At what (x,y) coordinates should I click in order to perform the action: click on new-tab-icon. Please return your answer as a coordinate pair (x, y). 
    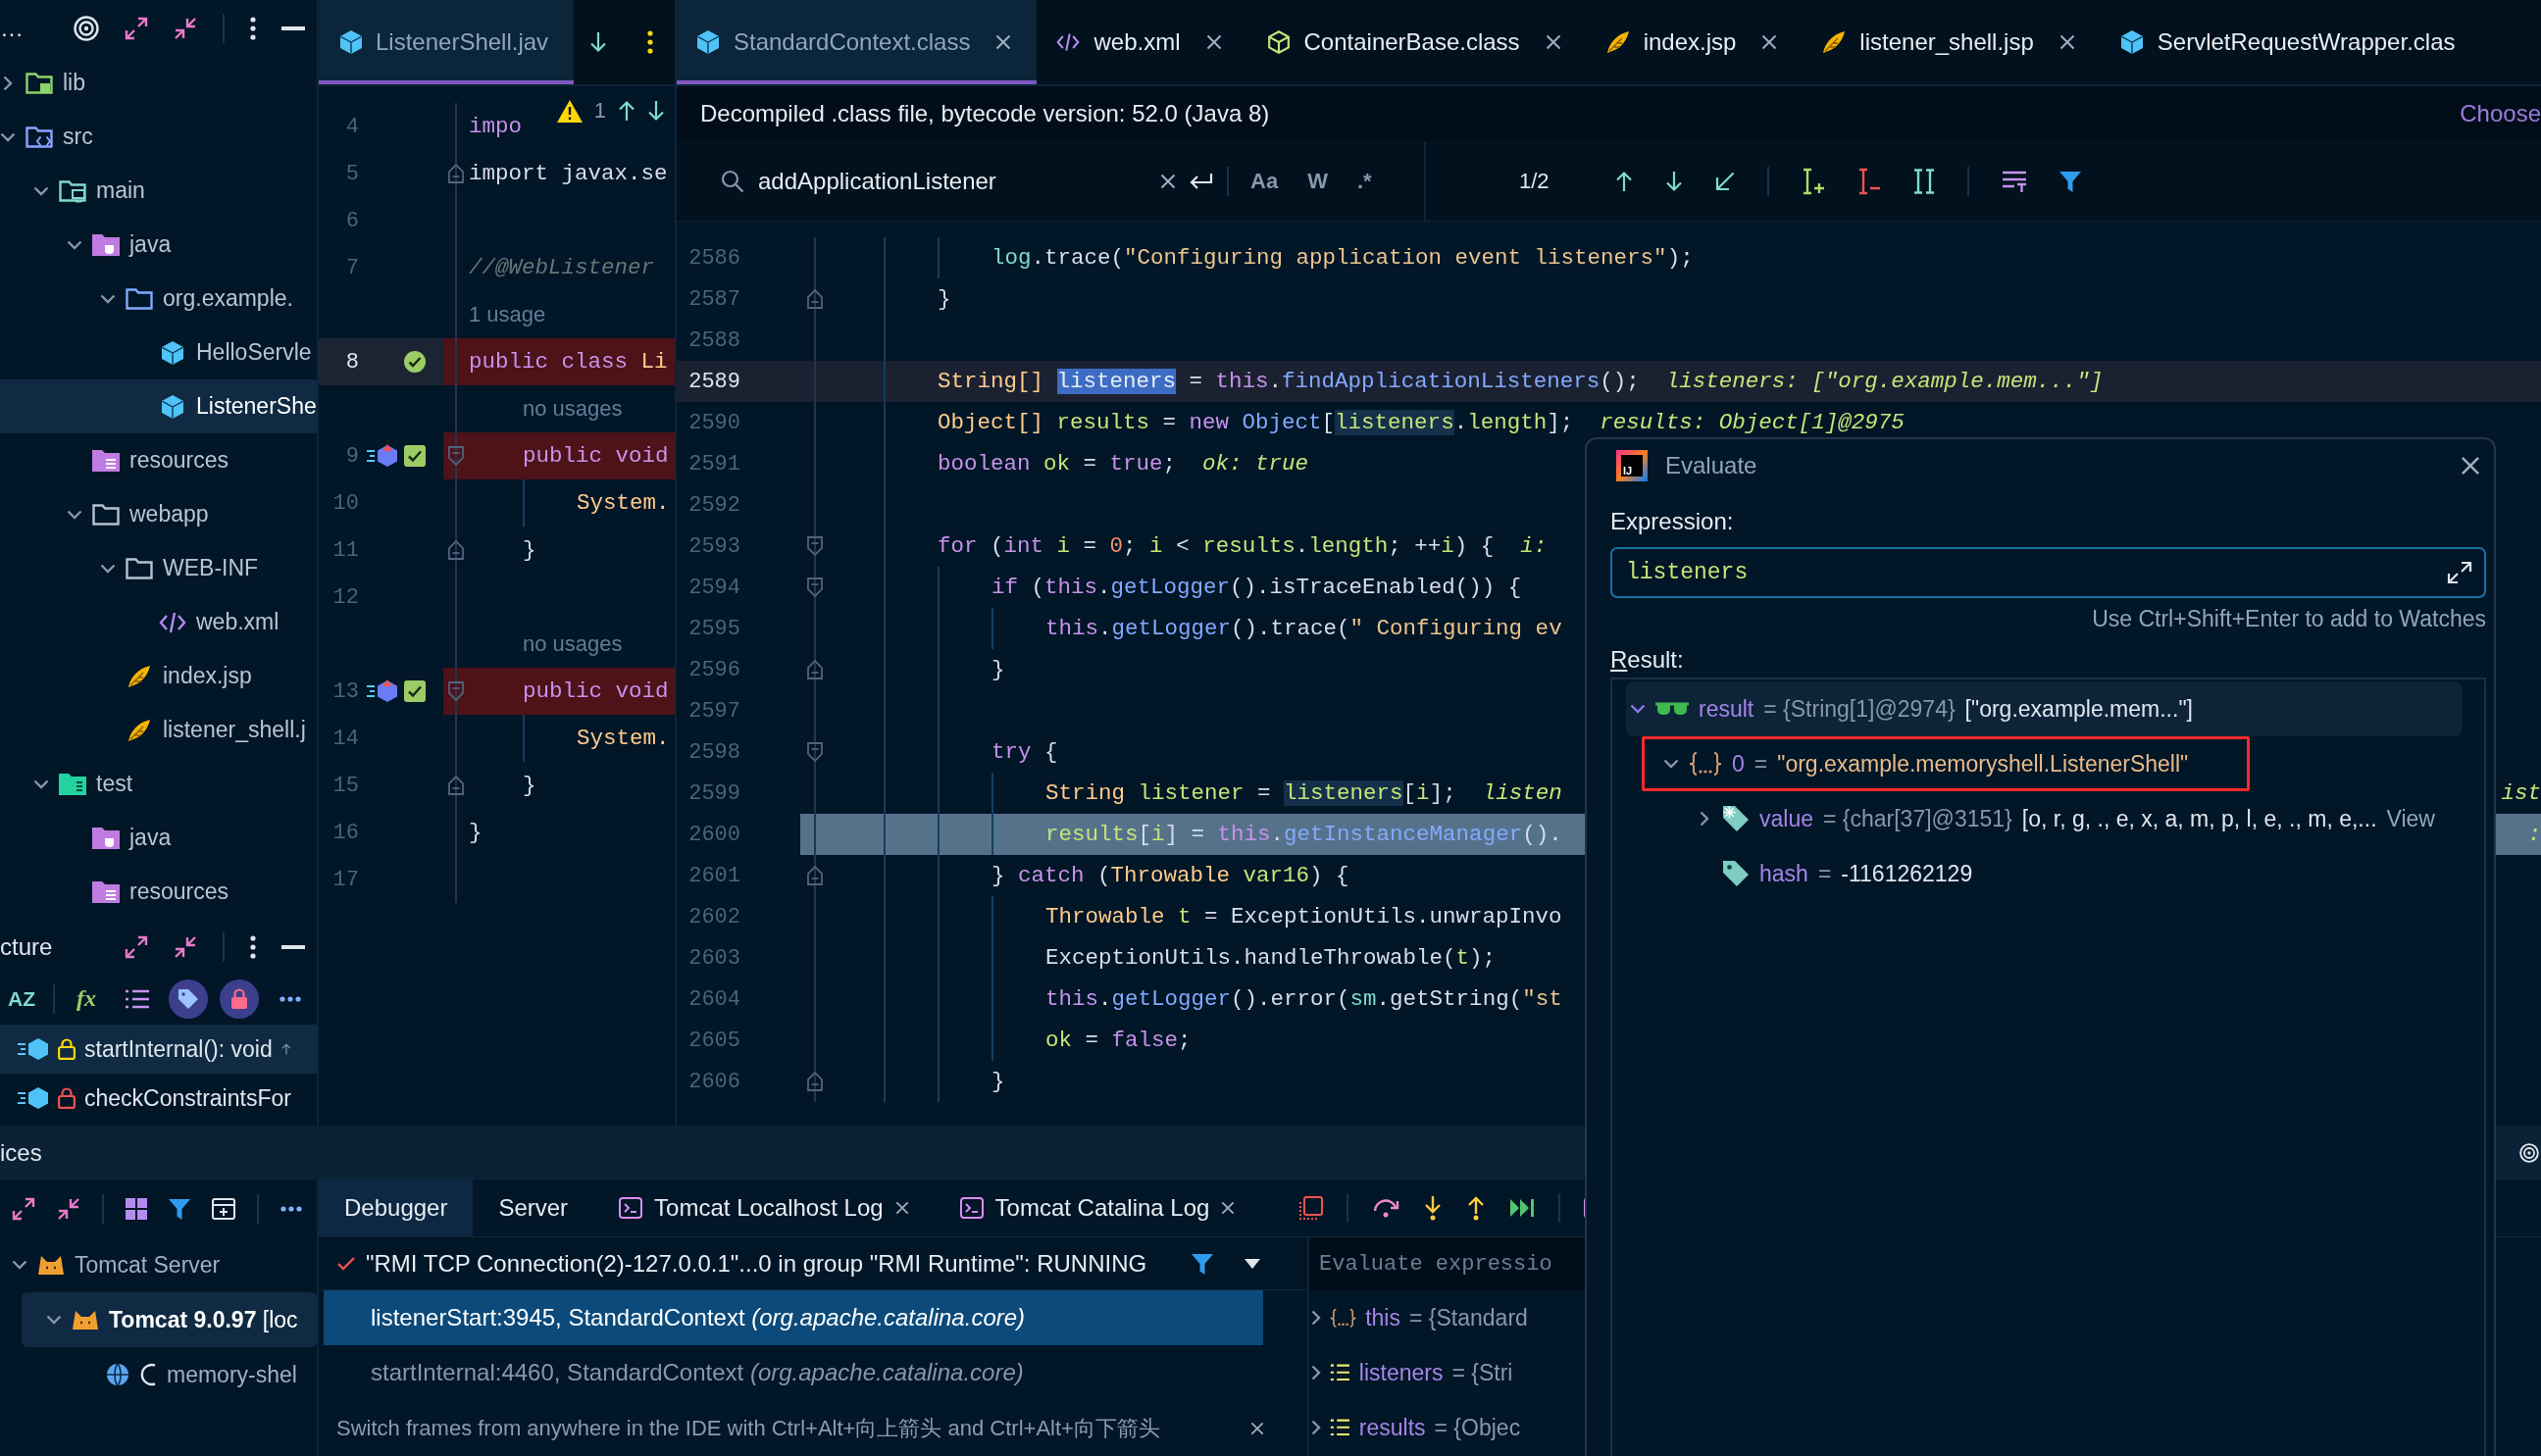
    Looking at the image, I should click on (224, 1208).